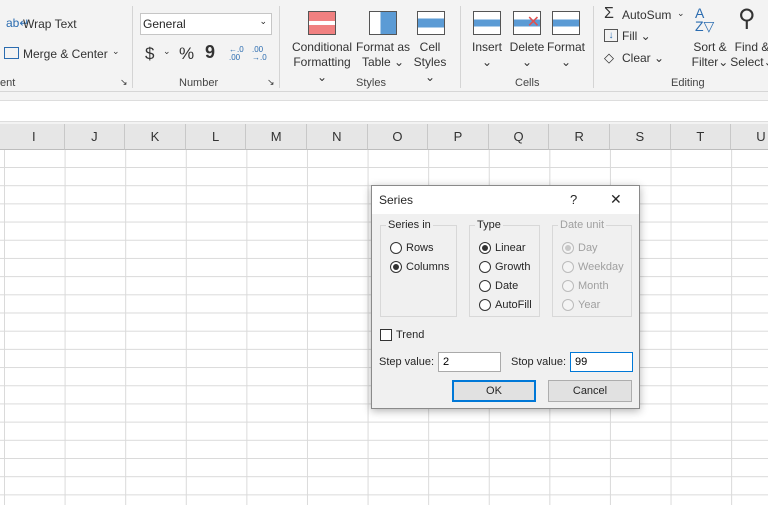 Image resolution: width=768 pixels, height=505 pixels. I want to click on column-header-j: J, so click(95, 137).